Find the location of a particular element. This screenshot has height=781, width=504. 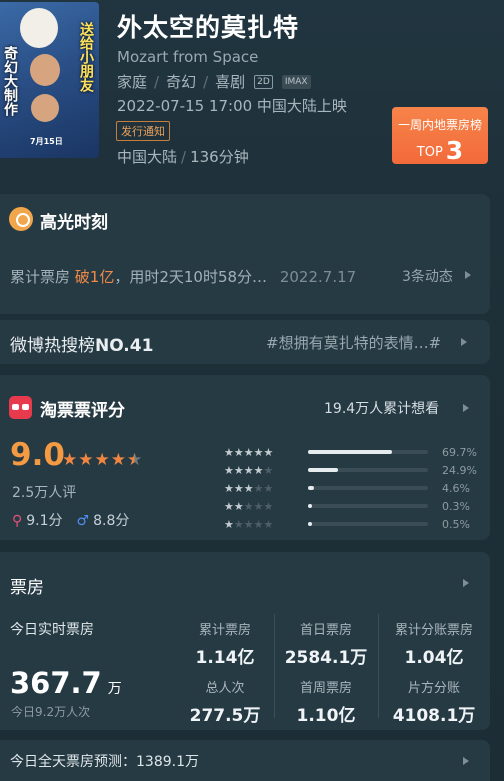

stat-cell: 总人次 277.5万 is located at coordinates (225, 701).